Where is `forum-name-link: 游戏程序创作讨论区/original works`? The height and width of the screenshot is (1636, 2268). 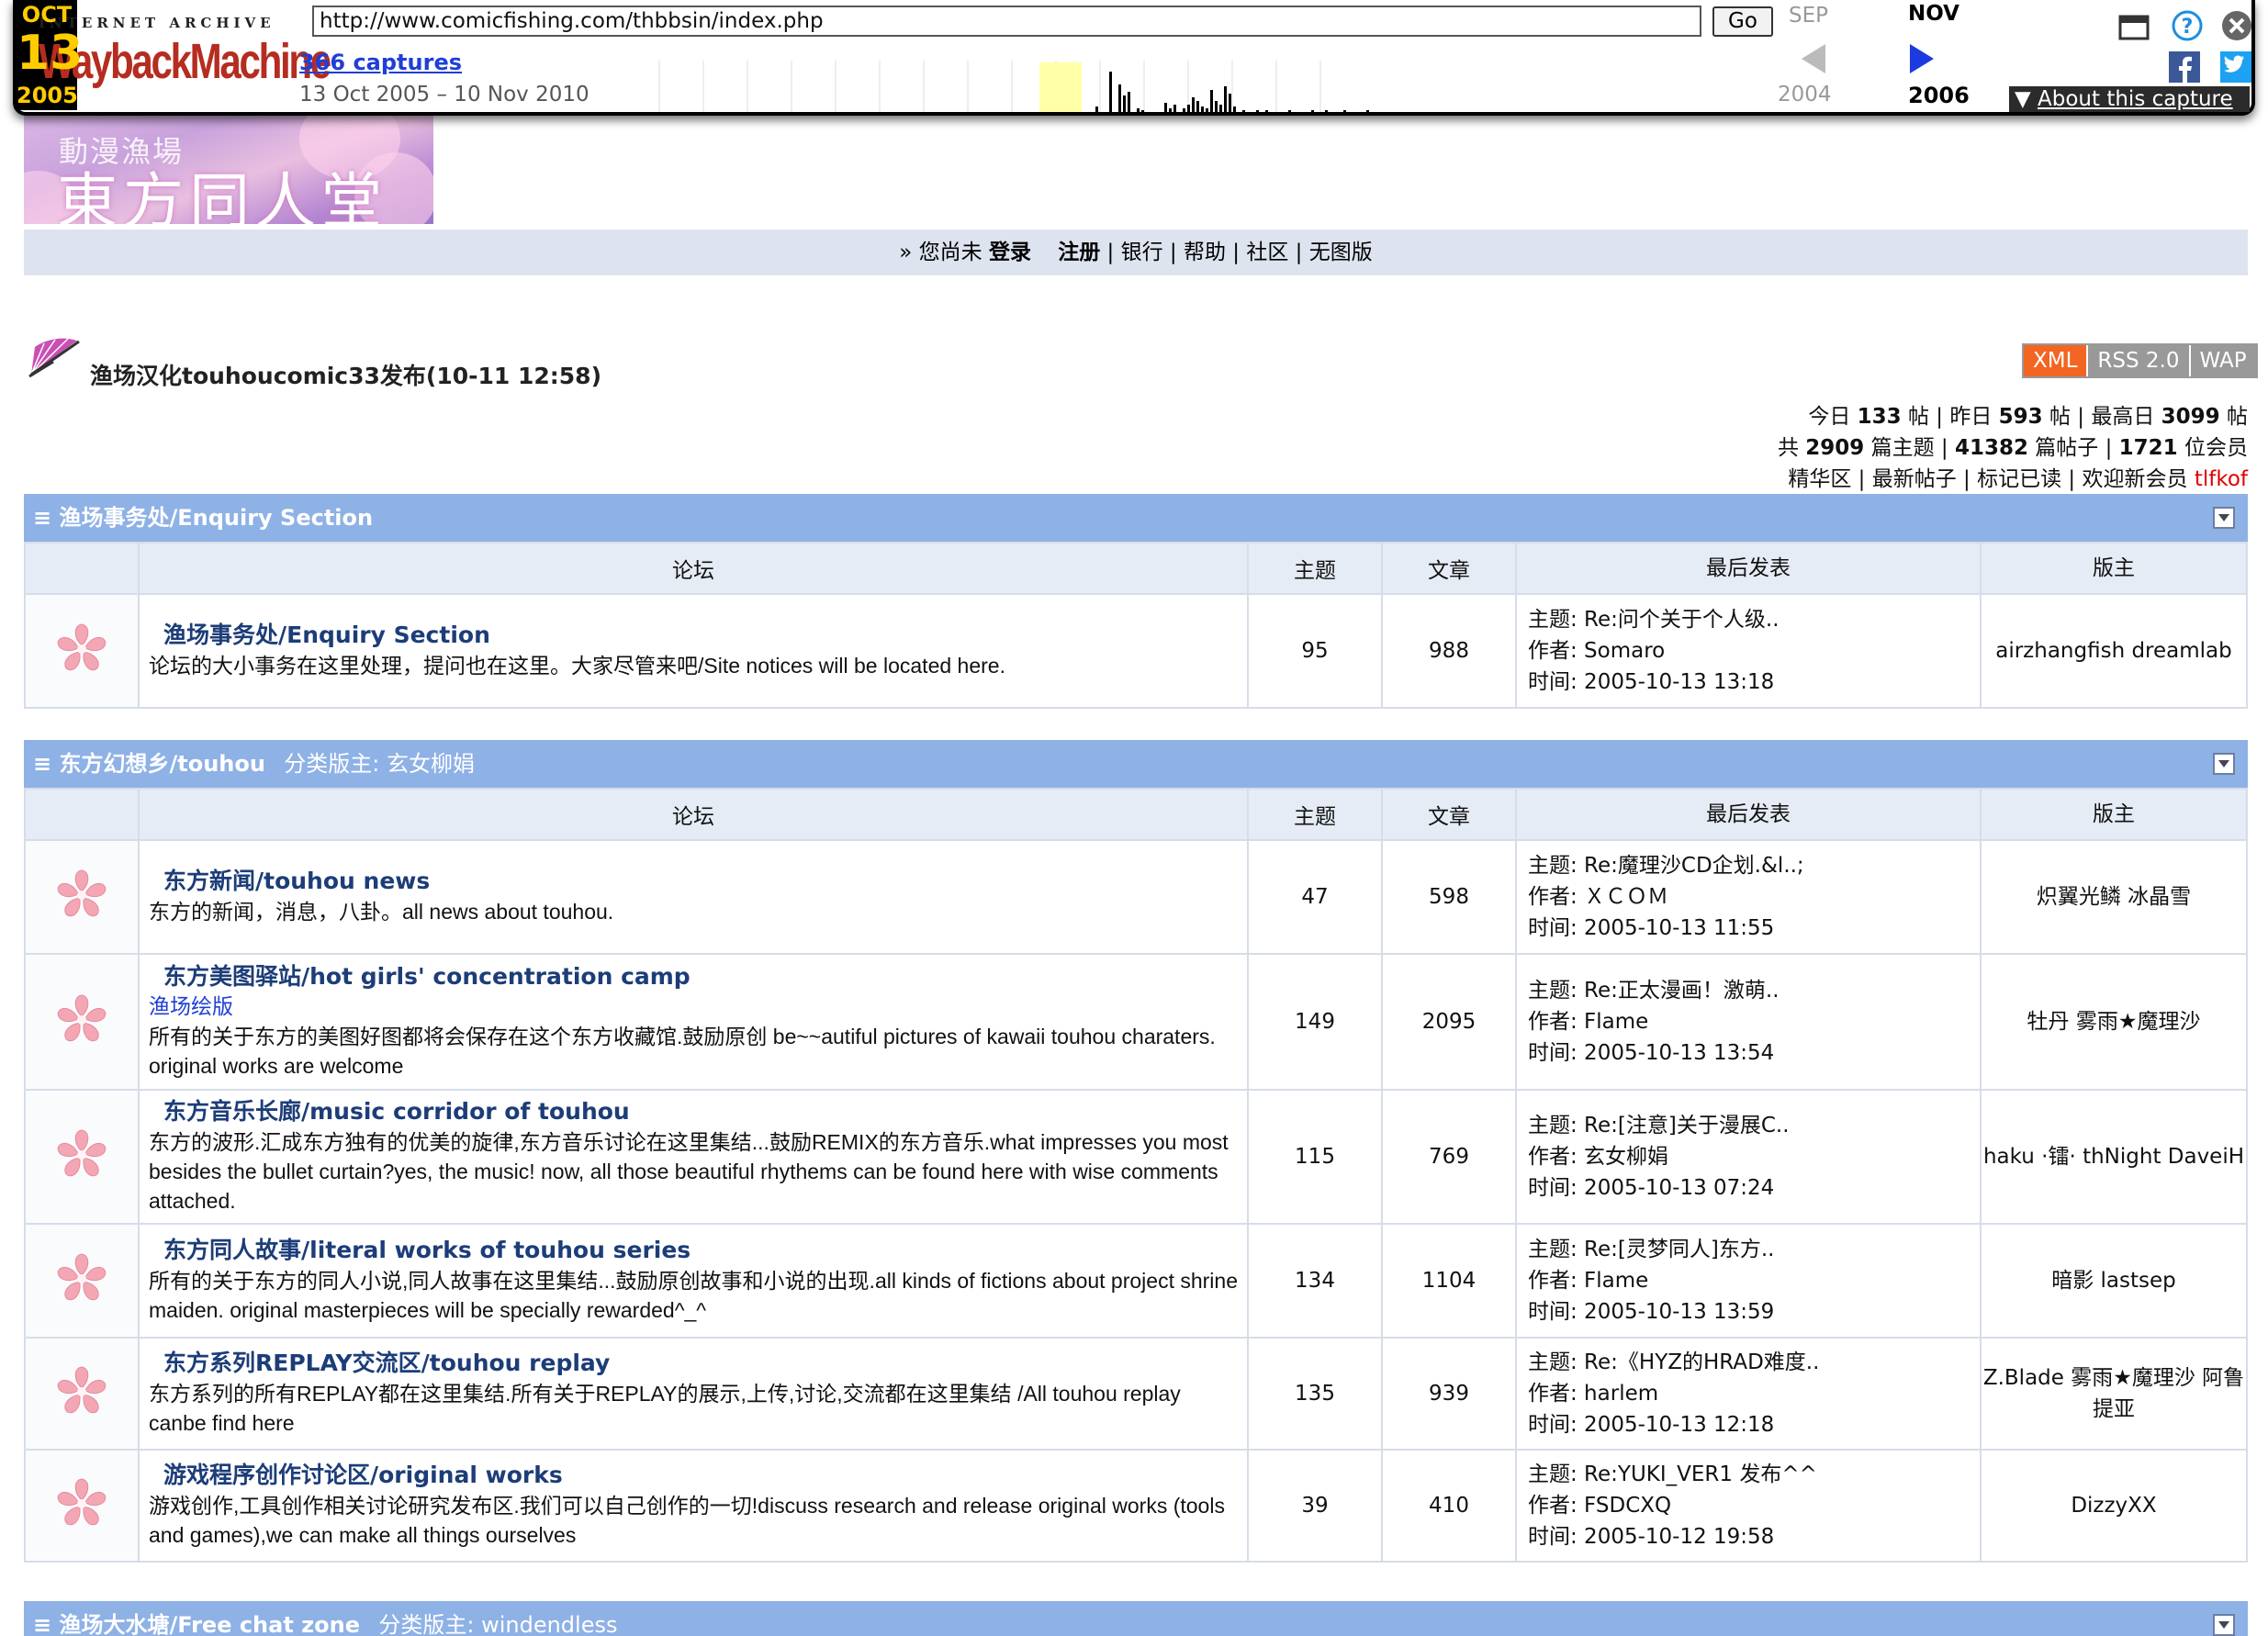 forum-name-link: 游戏程序创作讨论区/original works is located at coordinates (700, 1476).